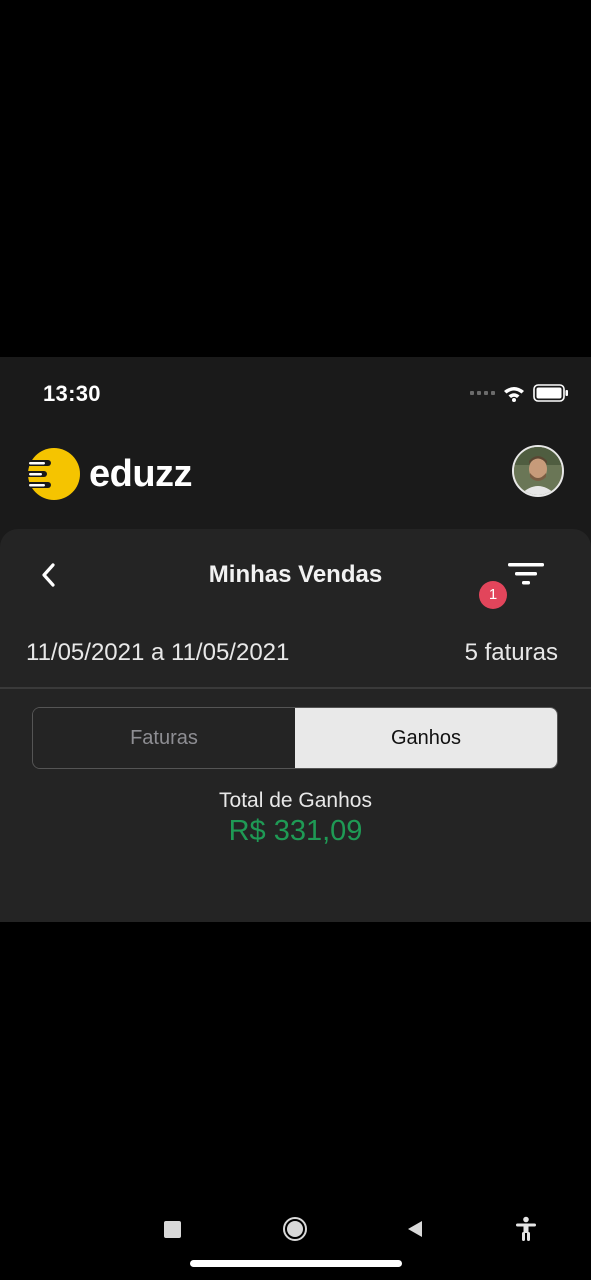 The image size is (591, 1280). I want to click on accessibility-icon, so click(526, 1228).